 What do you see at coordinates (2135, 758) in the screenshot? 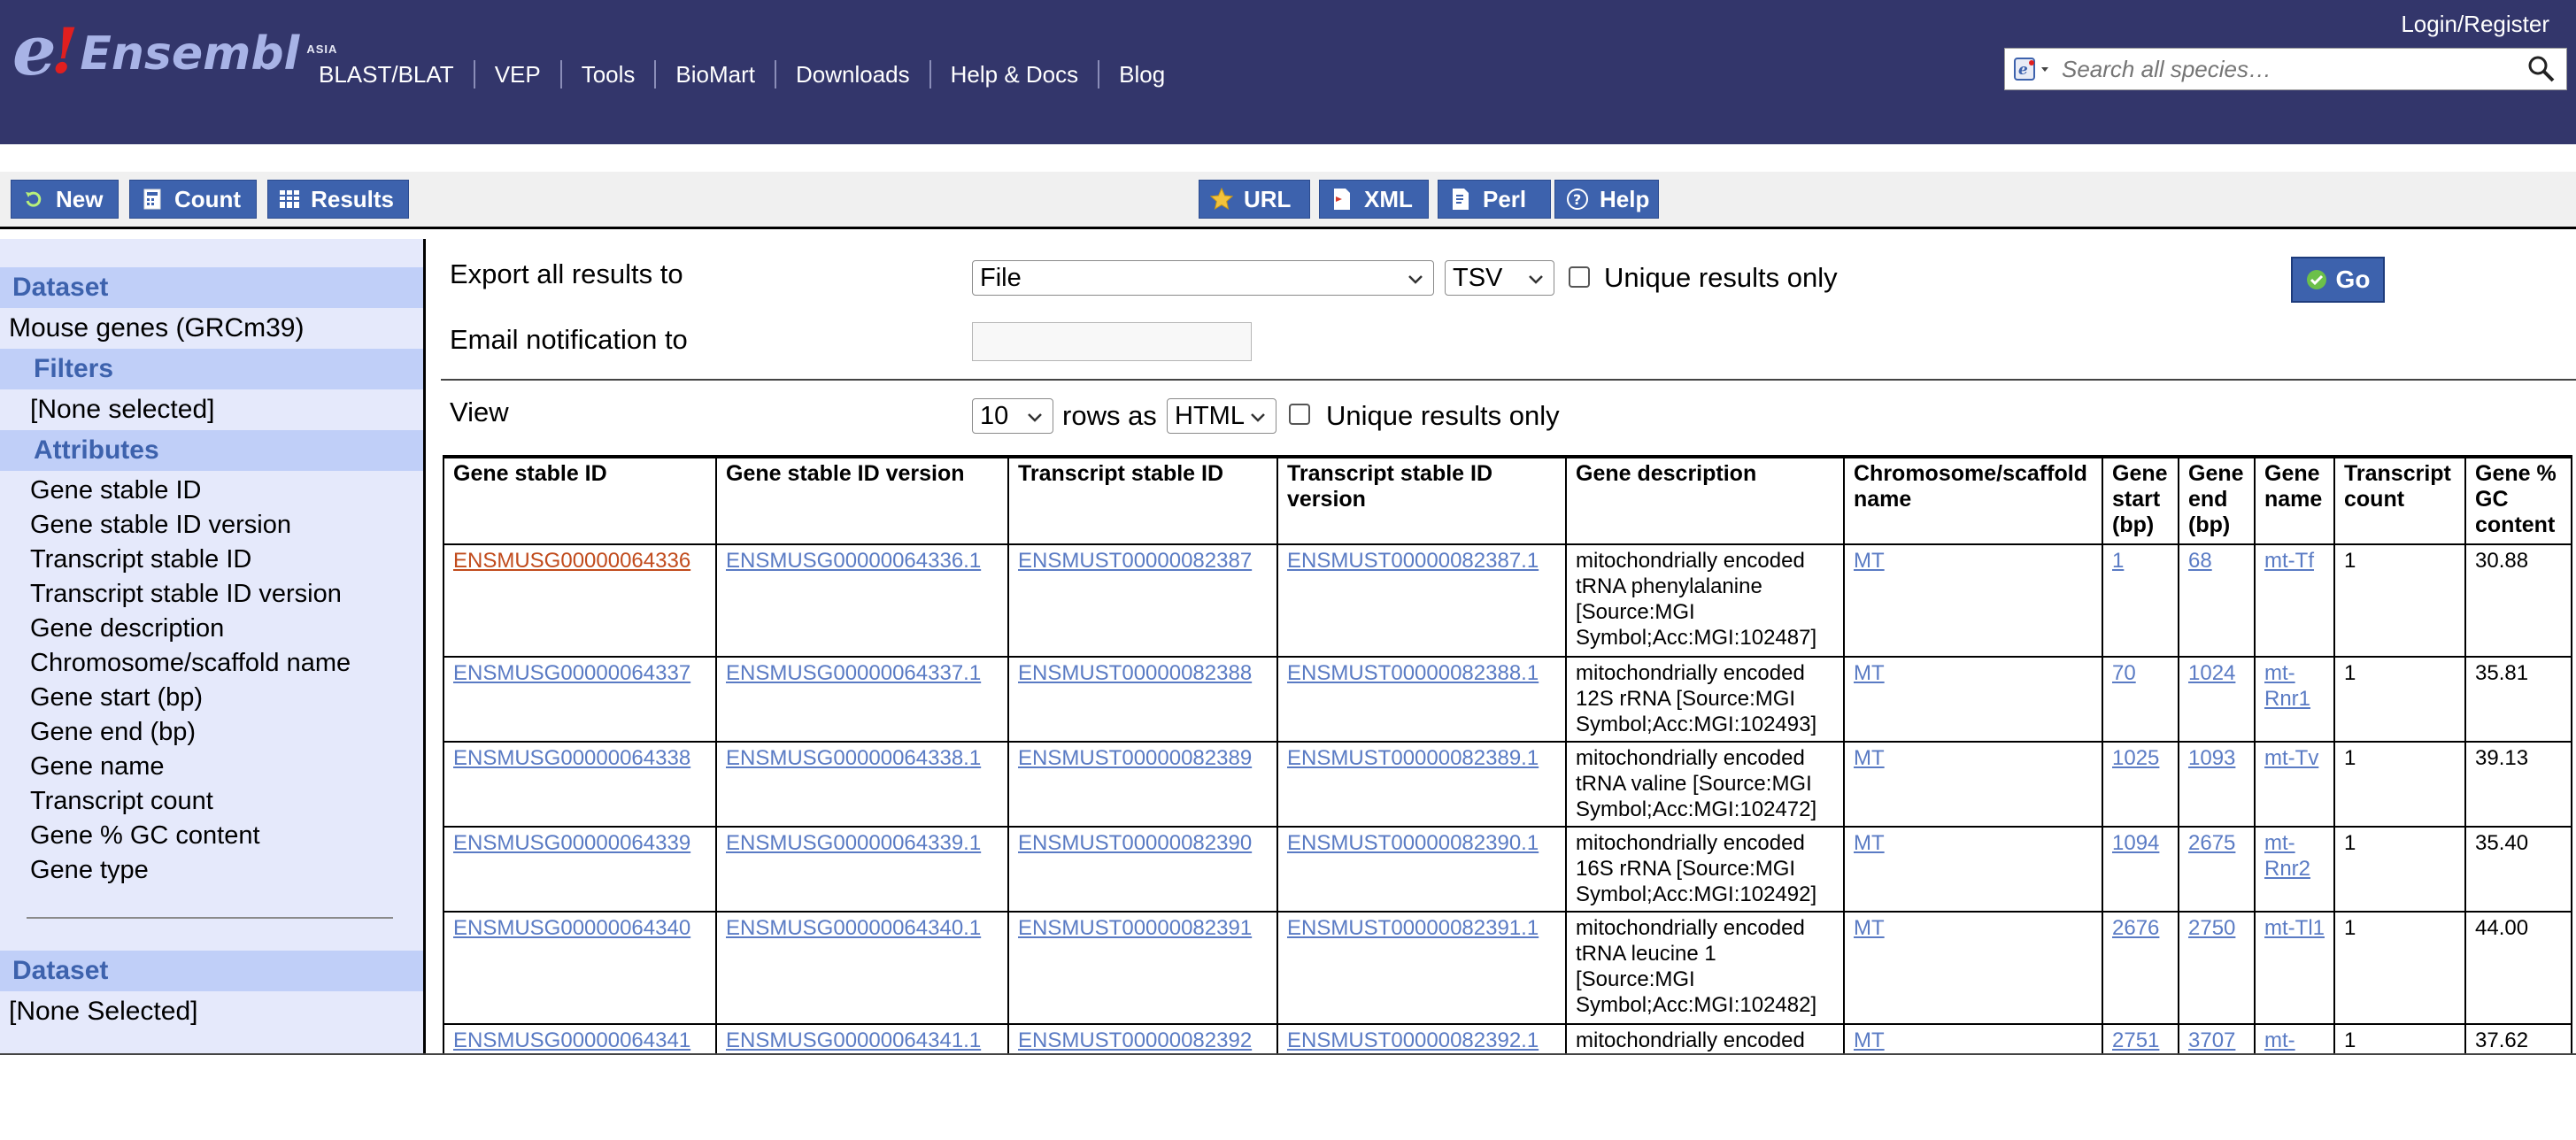
I see `gene-start-link: 1025` at bounding box center [2135, 758].